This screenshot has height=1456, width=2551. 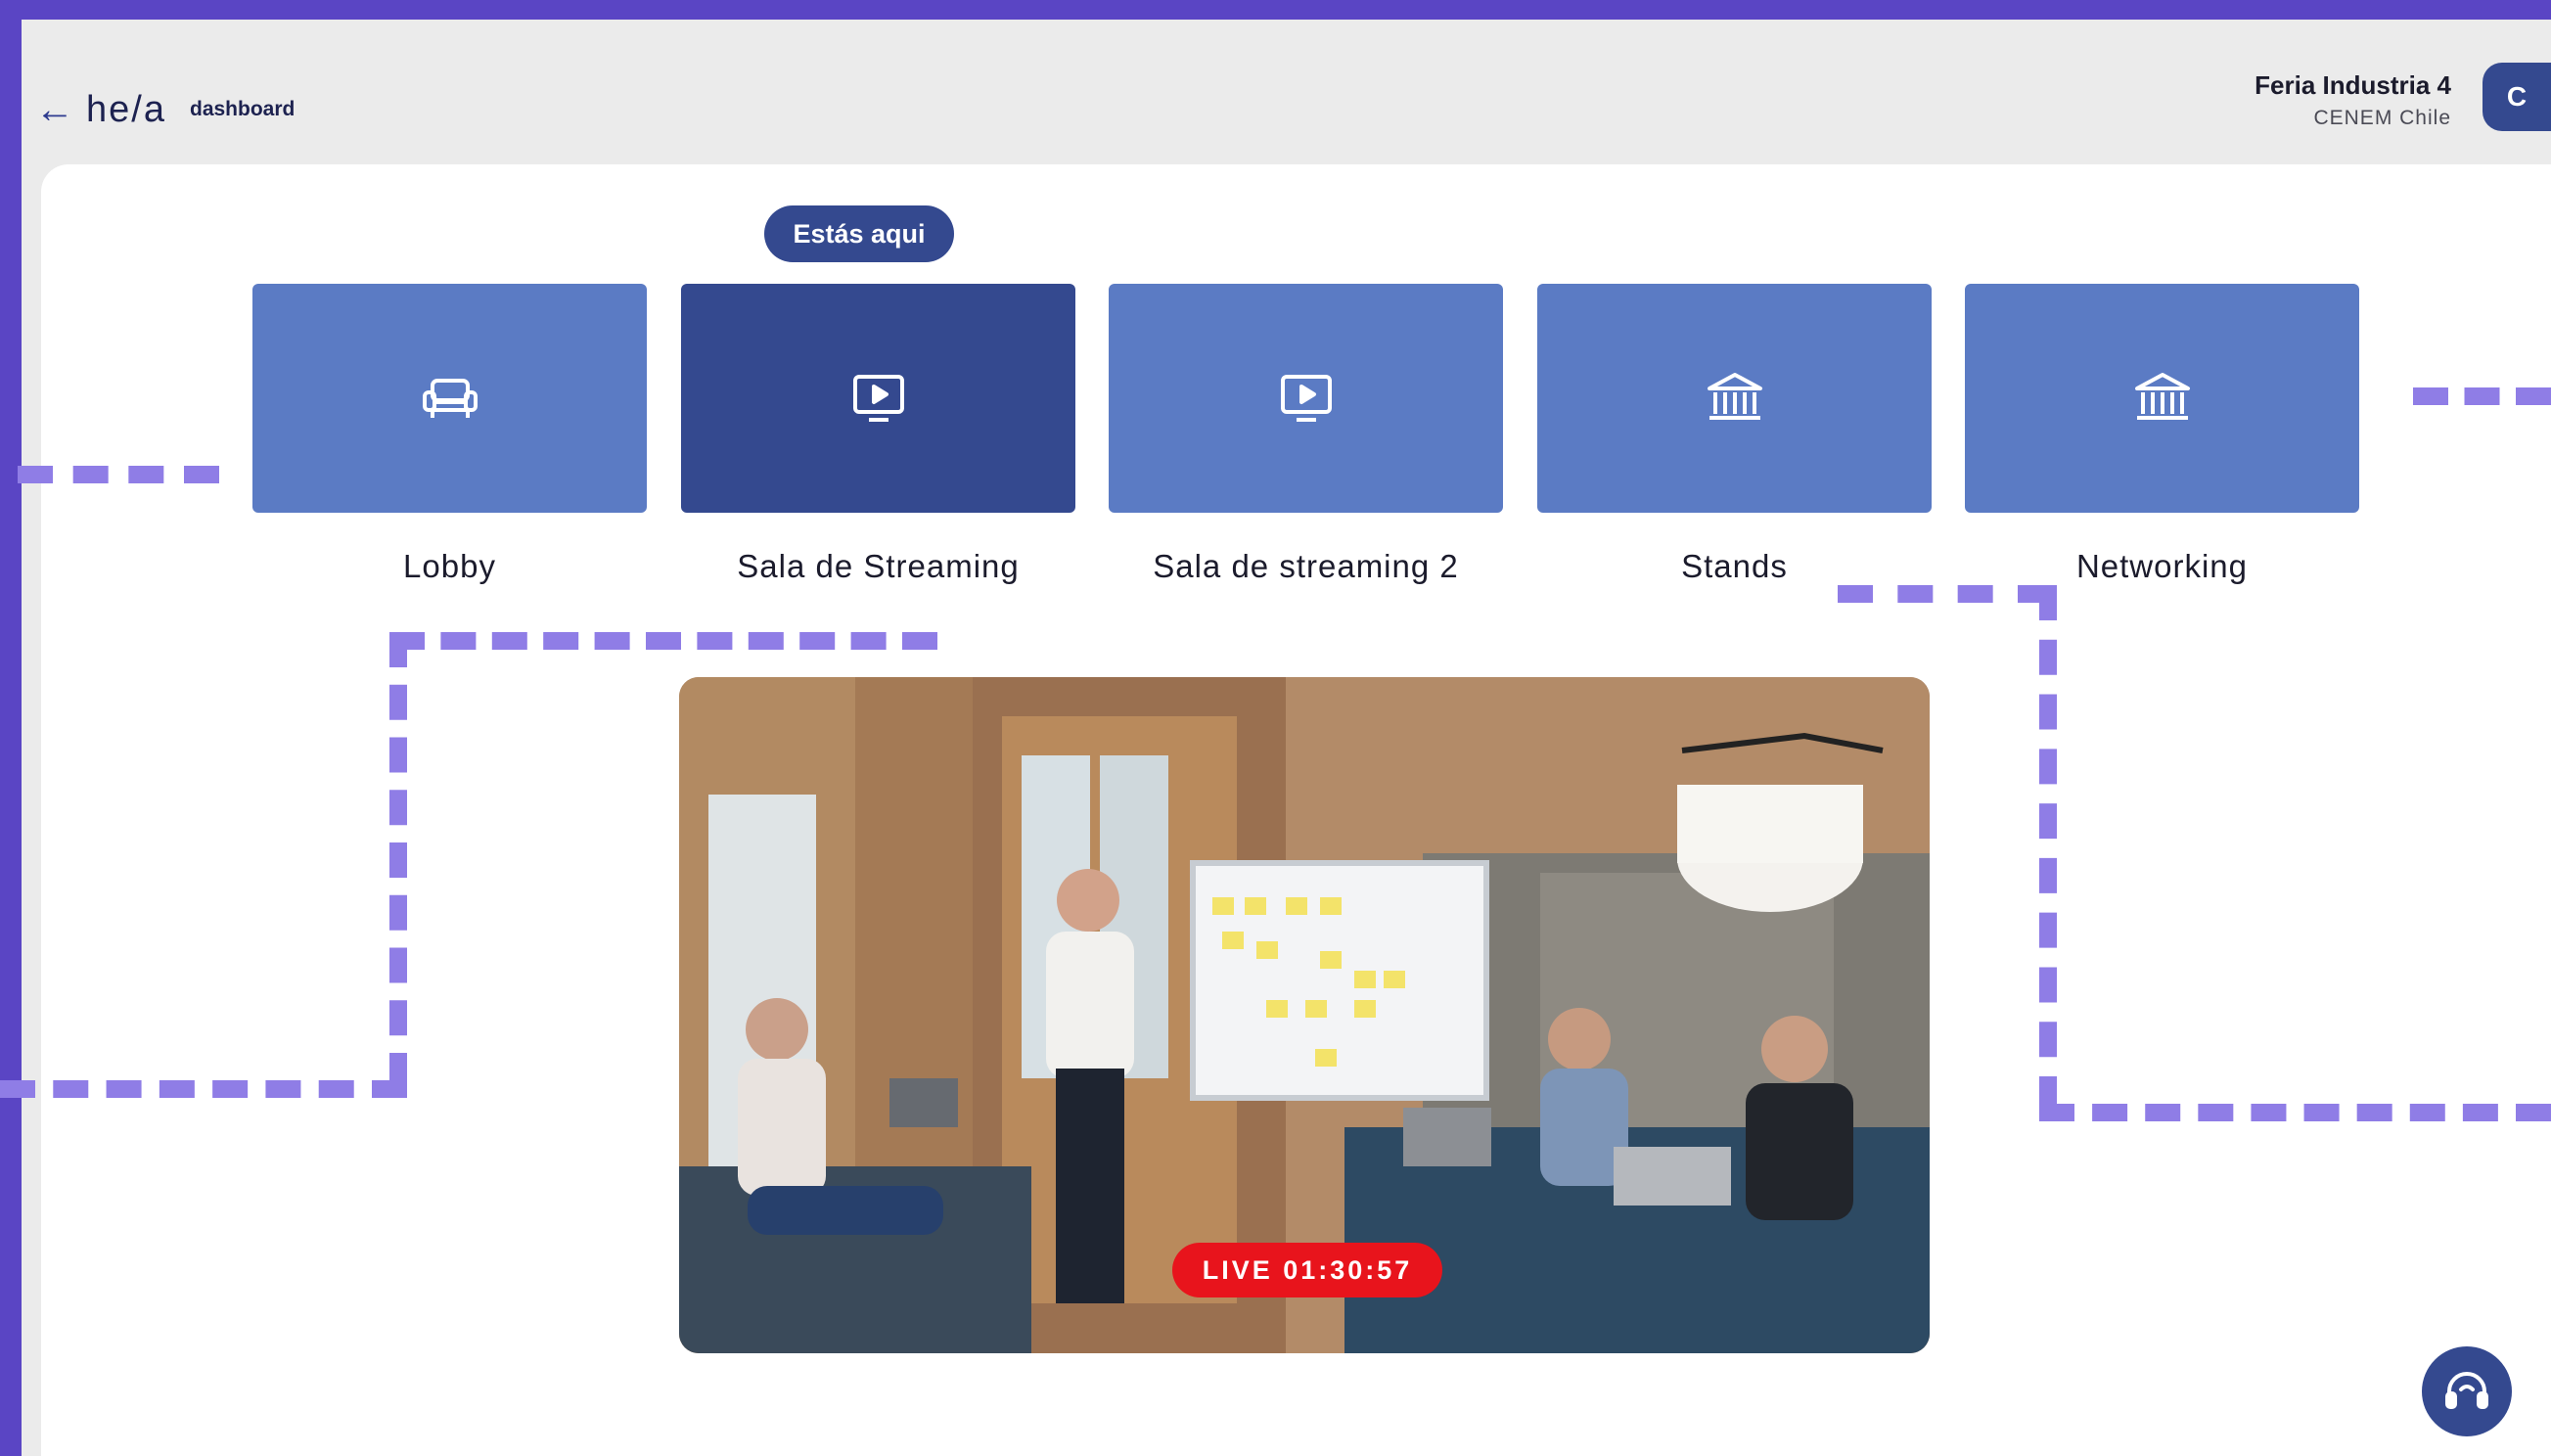 I want to click on tile-label-sala-de-streaming-2: Sala de streaming 2, so click(x=1306, y=566).